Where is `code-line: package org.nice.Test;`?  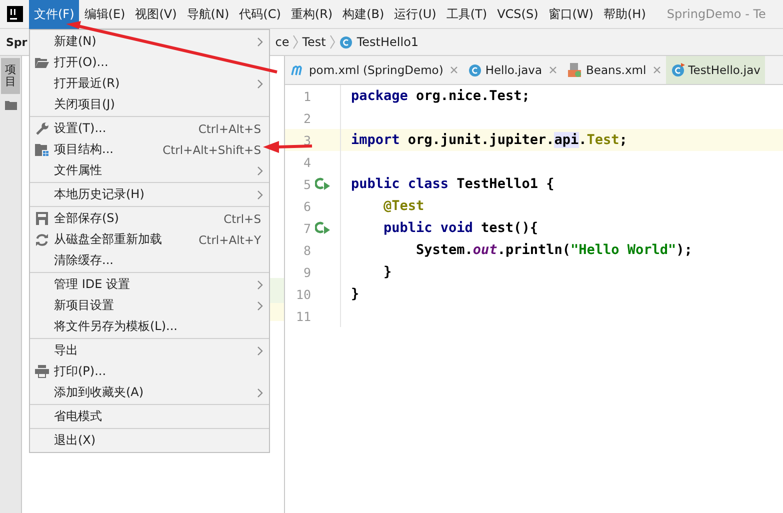 code-line: package org.nice.Test; is located at coordinates (440, 96).